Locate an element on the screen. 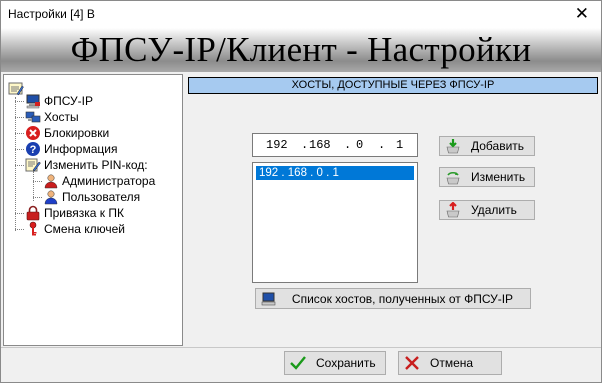 This screenshot has width=602, height=383. title-bar: Настройки [4] В ✕ is located at coordinates (301, 14).